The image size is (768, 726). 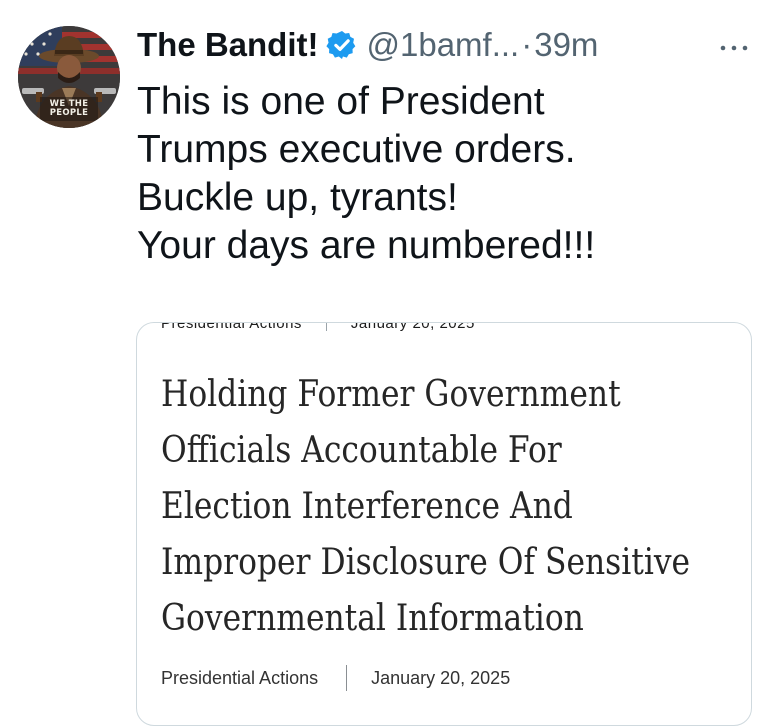 I want to click on verified-badge-icon, so click(x=342, y=45).